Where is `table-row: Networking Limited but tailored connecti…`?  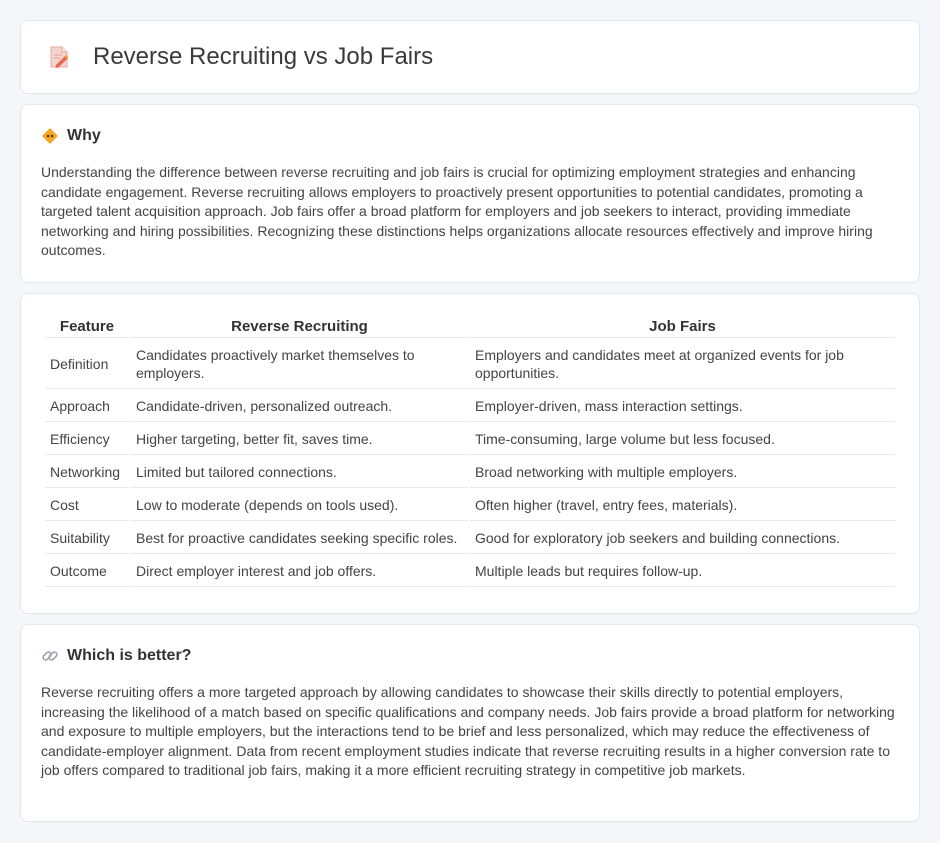 table-row: Networking Limited but tailored connecti… is located at coordinates (470, 472).